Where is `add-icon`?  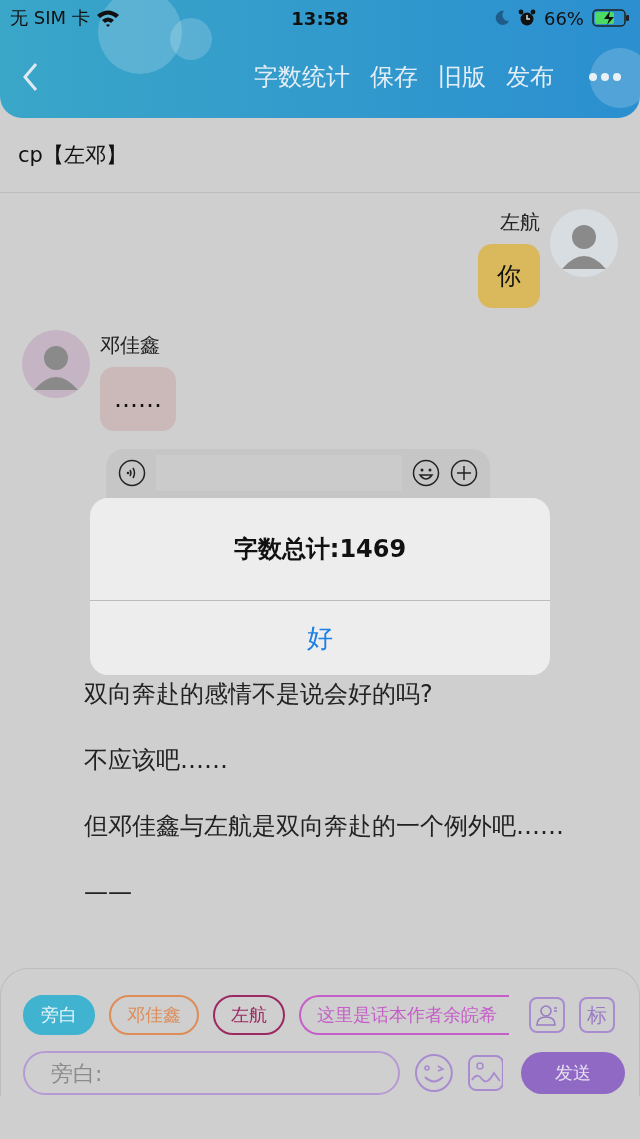
add-icon is located at coordinates (464, 473).